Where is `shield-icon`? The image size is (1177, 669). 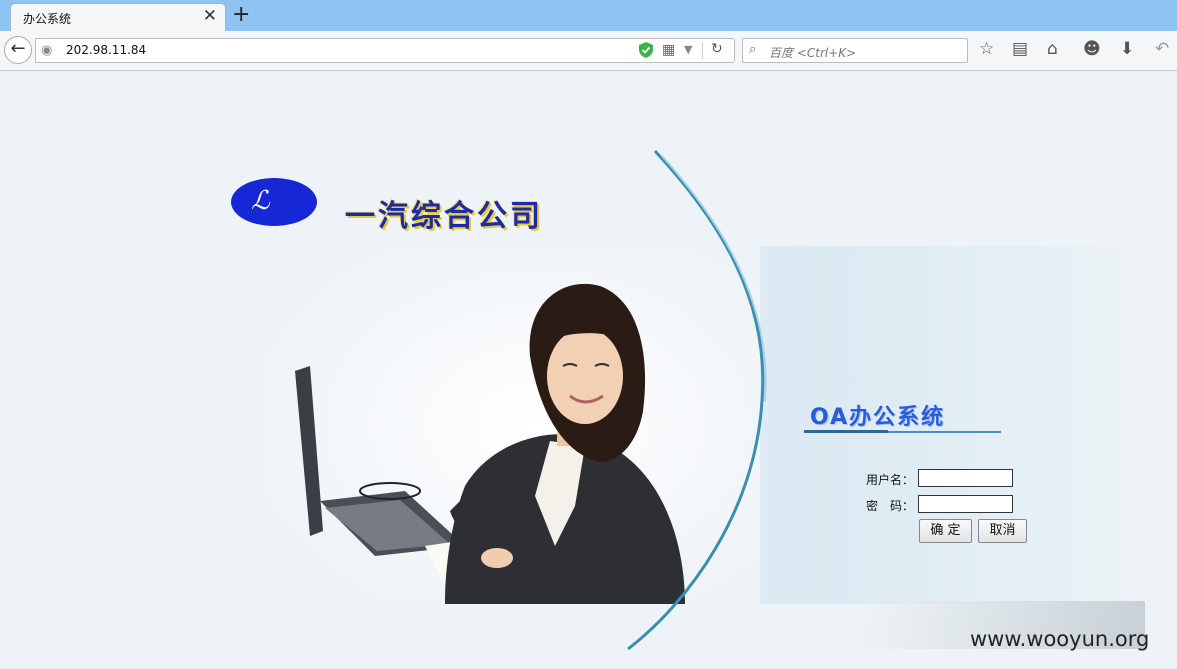
shield-icon is located at coordinates (646, 50).